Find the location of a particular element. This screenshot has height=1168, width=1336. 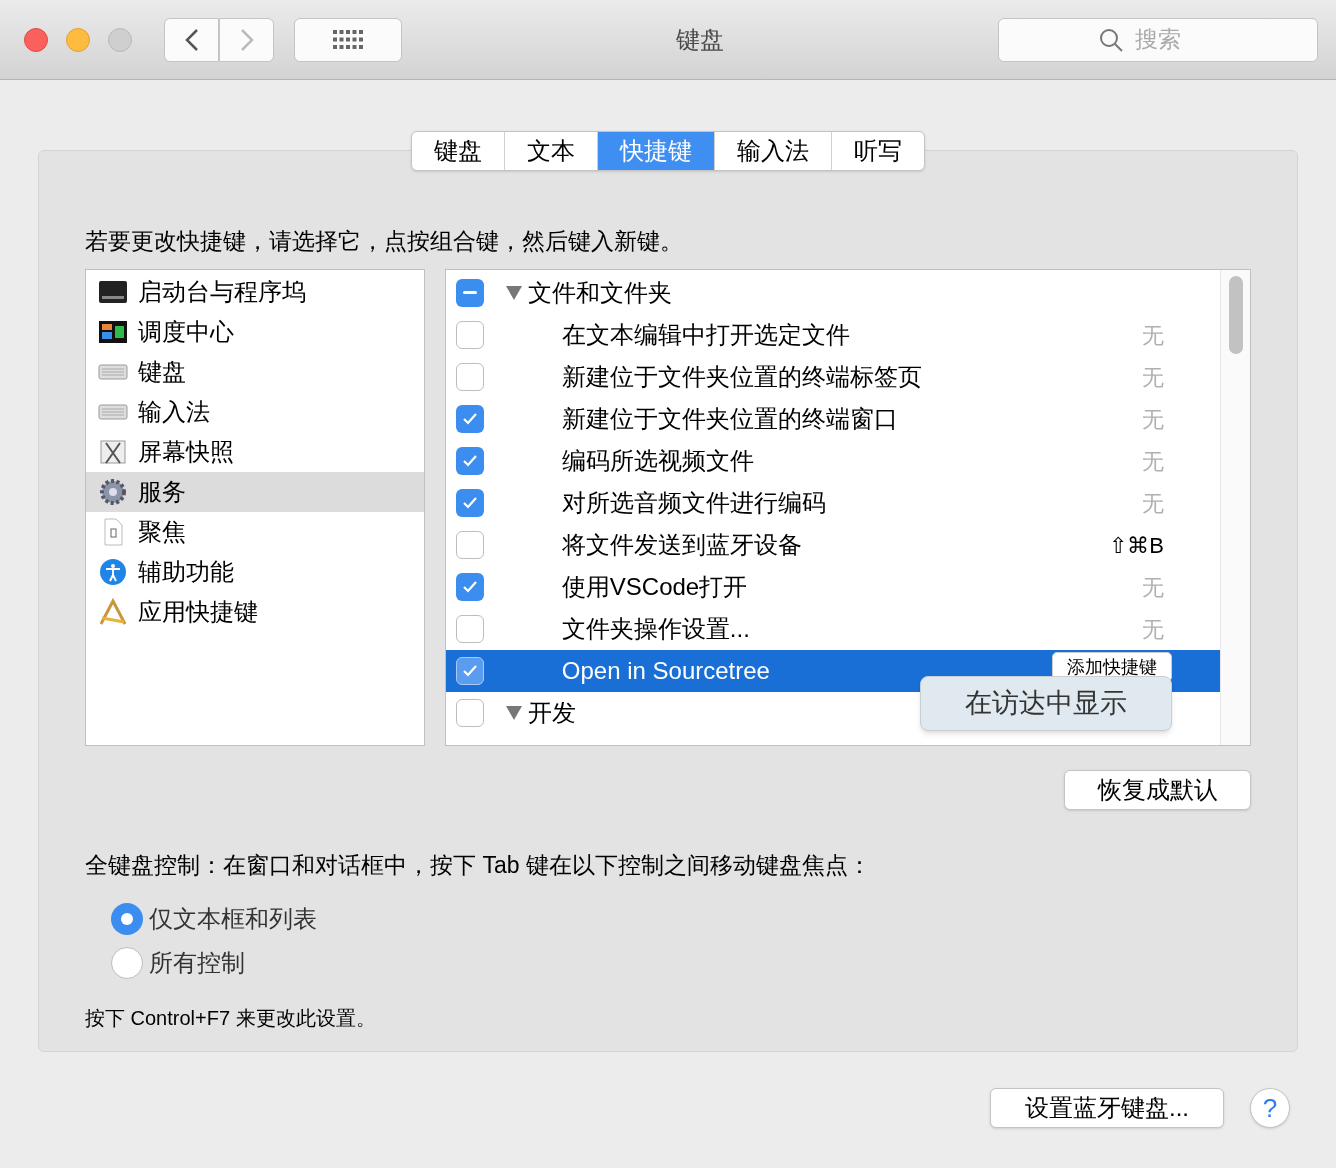

radio-label: 所有控制 is located at coordinates (197, 962).